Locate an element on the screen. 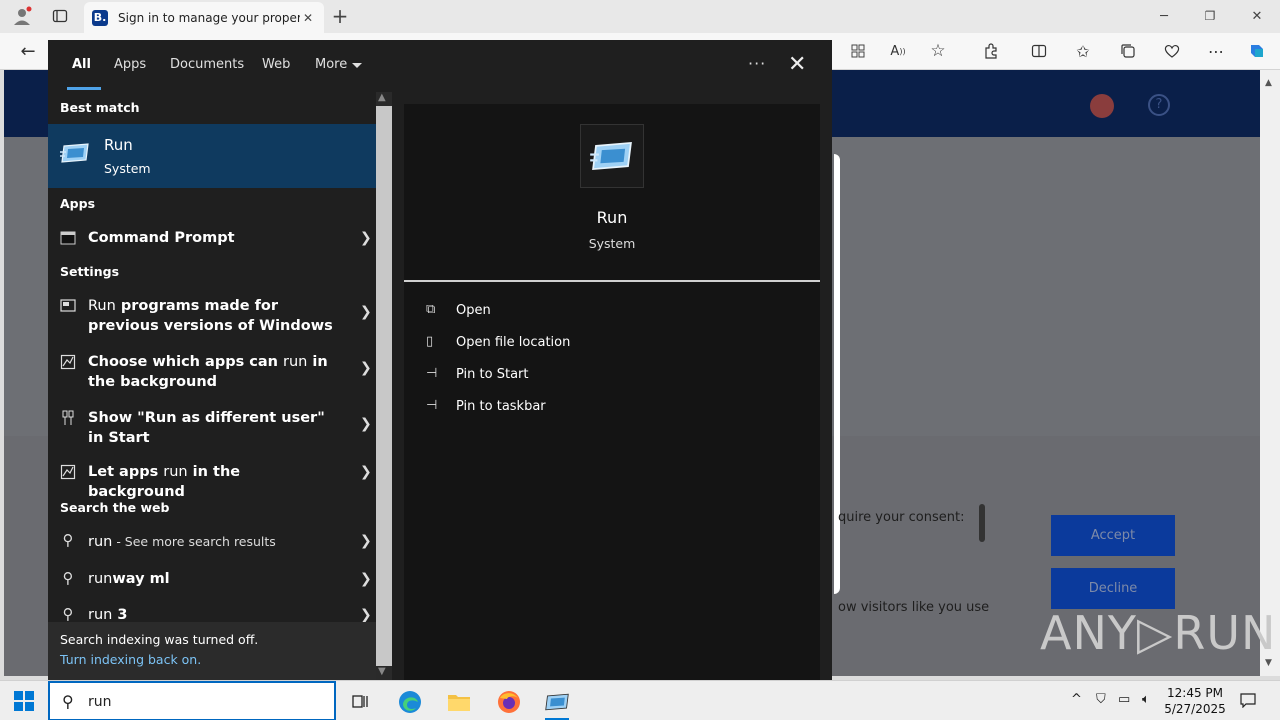 The height and width of the screenshot is (720, 1280). results-scrollbar: ▲ ▼ is located at coordinates (384, 386).